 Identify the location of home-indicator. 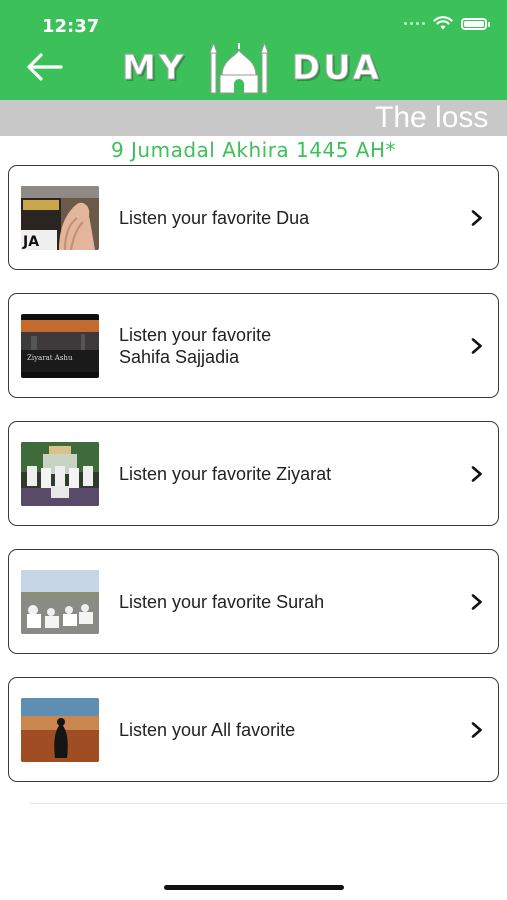
(254, 887).